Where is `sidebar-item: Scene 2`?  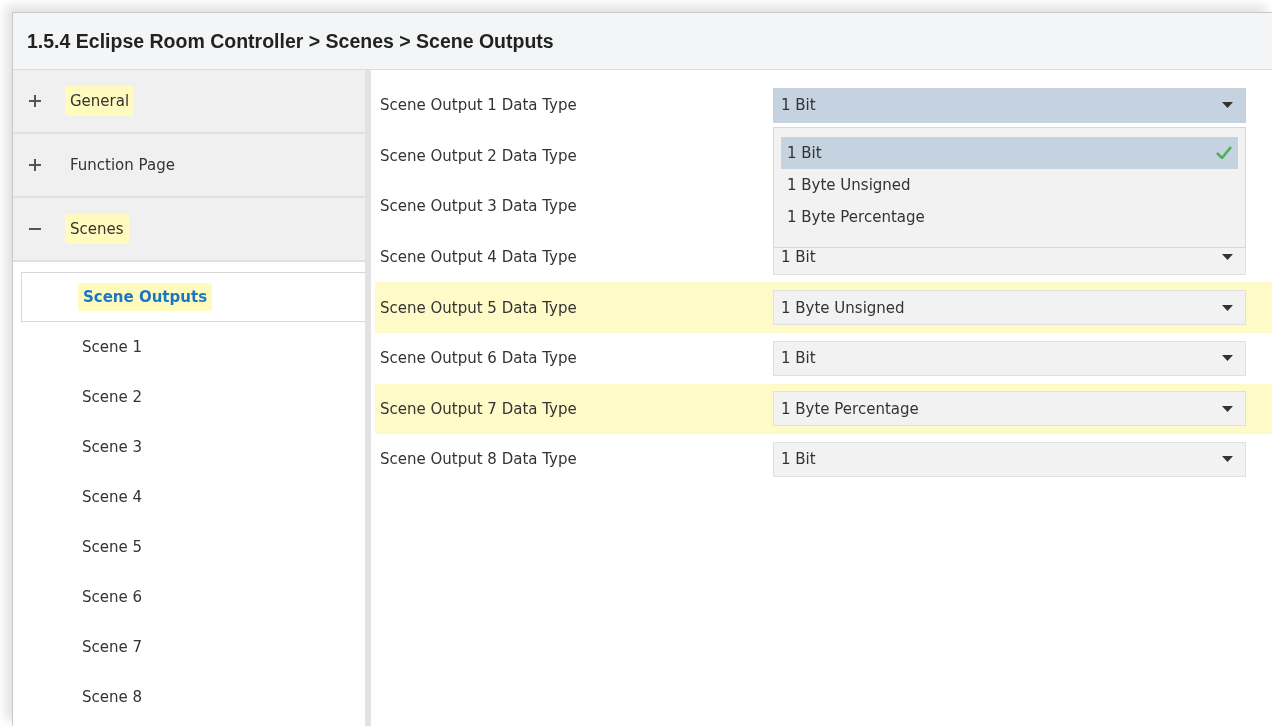
sidebar-item: Scene 2 is located at coordinates (193, 397).